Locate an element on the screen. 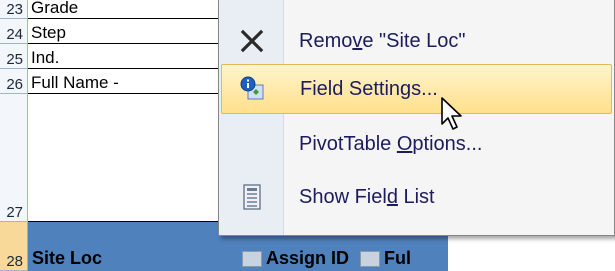 This screenshot has width=615, height=271. row-header-24: 24 is located at coordinates (14, 31).